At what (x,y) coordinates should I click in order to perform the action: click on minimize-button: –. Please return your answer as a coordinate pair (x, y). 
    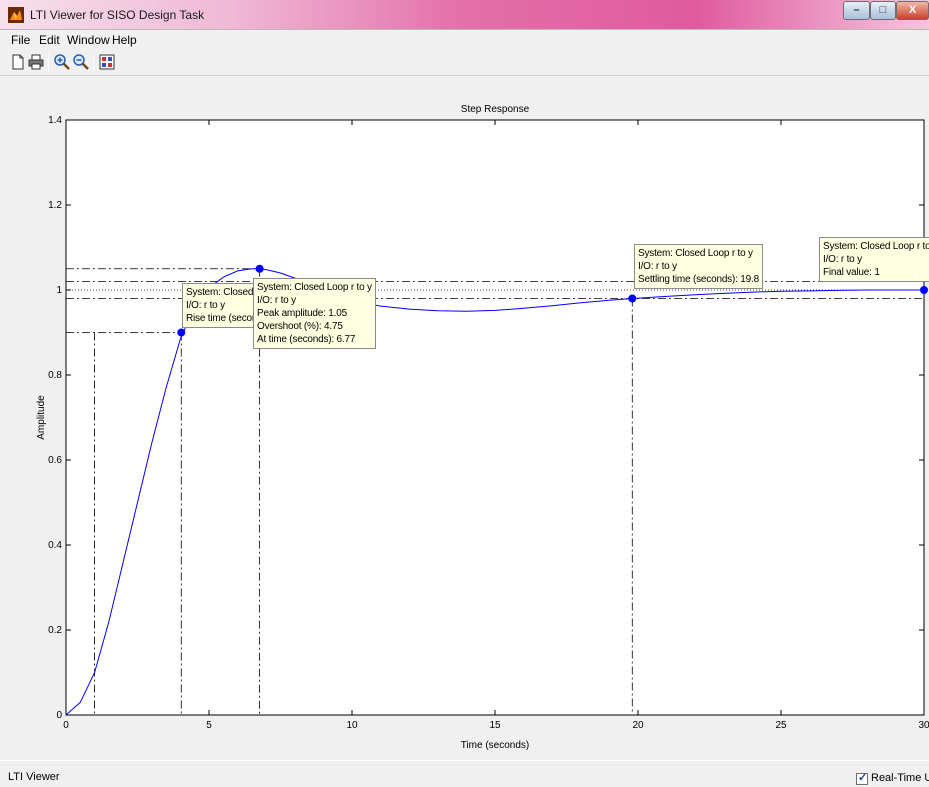
    Looking at the image, I should click on (856, 10).